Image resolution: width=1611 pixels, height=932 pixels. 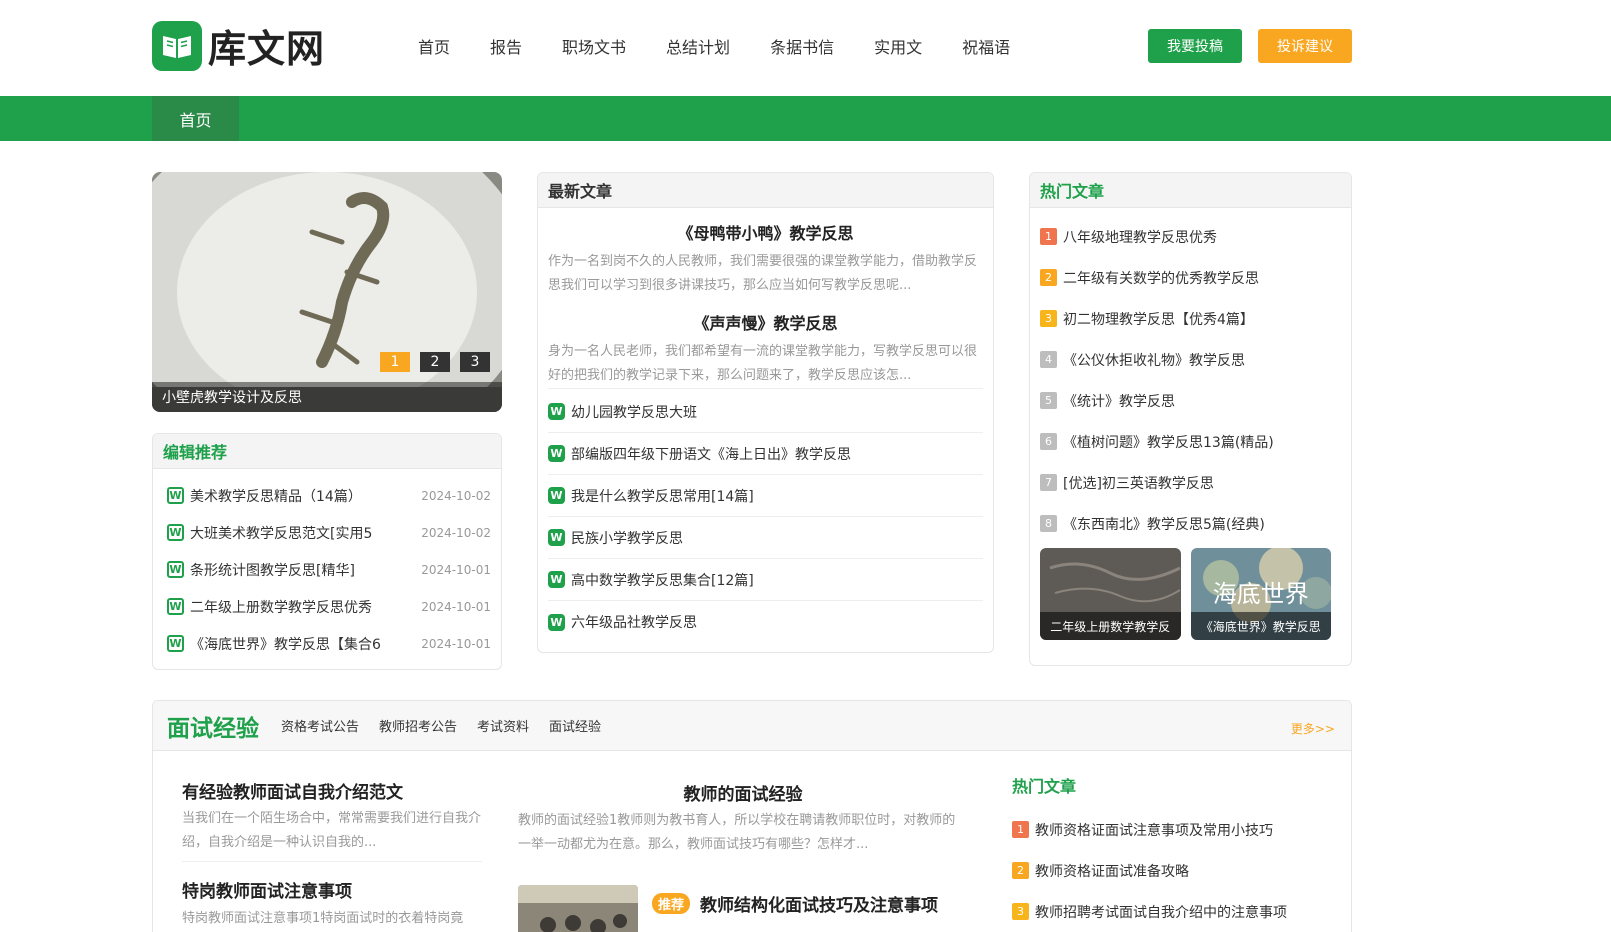 What do you see at coordinates (765, 190) in the screenshot?
I see `panel-title: 最新文章` at bounding box center [765, 190].